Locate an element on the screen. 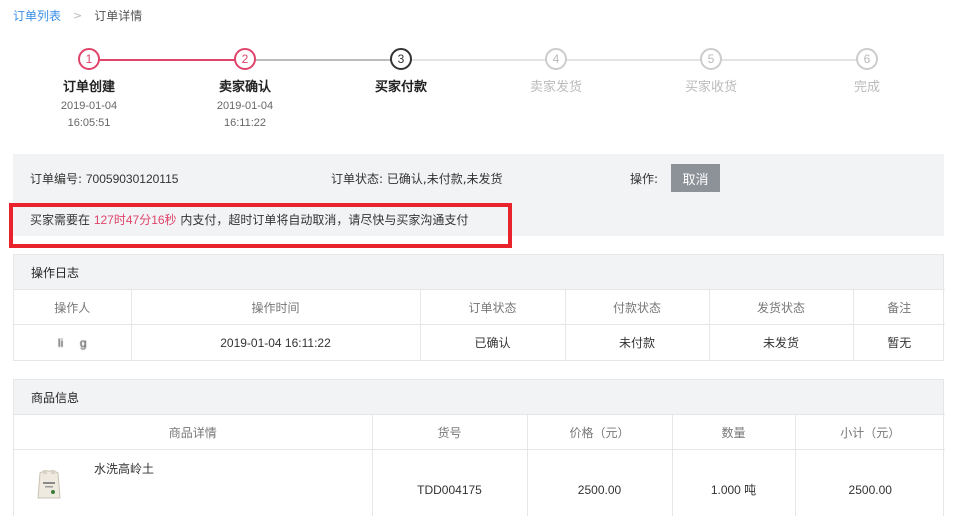 The width and height of the screenshot is (968, 516). breadcrumb: 订单列表 > 订单详情 is located at coordinates (77, 15).